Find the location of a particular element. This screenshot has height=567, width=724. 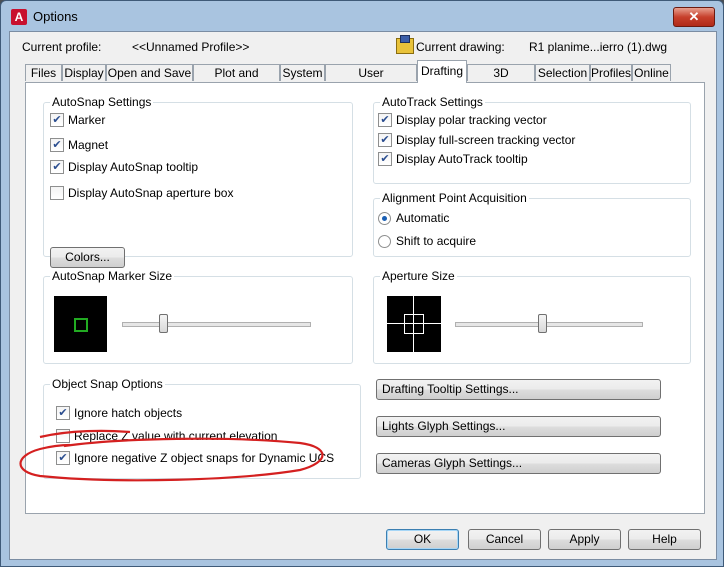

shift-to-acquire-radio: Shift to acquire is located at coordinates (427, 241).